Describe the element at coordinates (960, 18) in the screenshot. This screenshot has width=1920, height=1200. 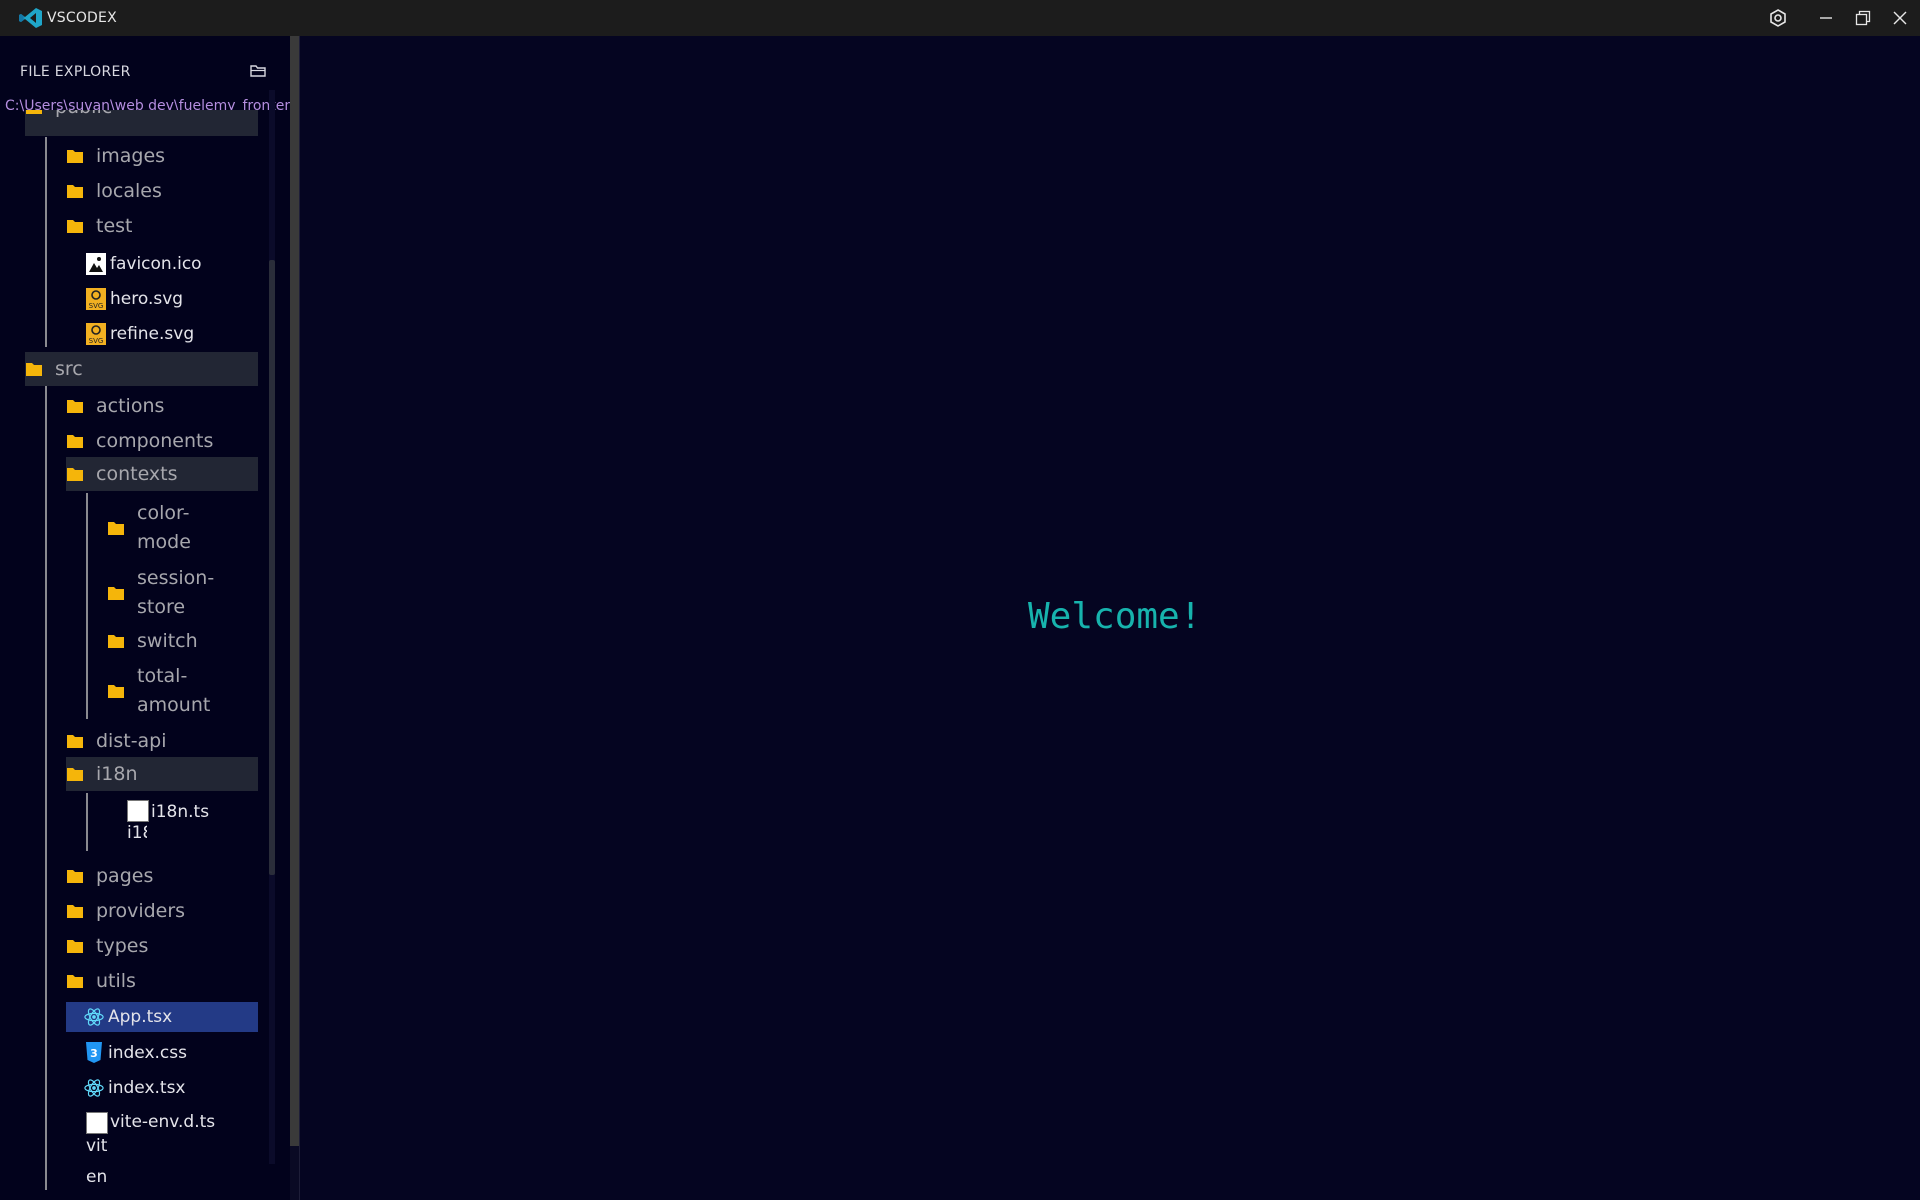
I see `title-bar: VSCODEX` at that location.